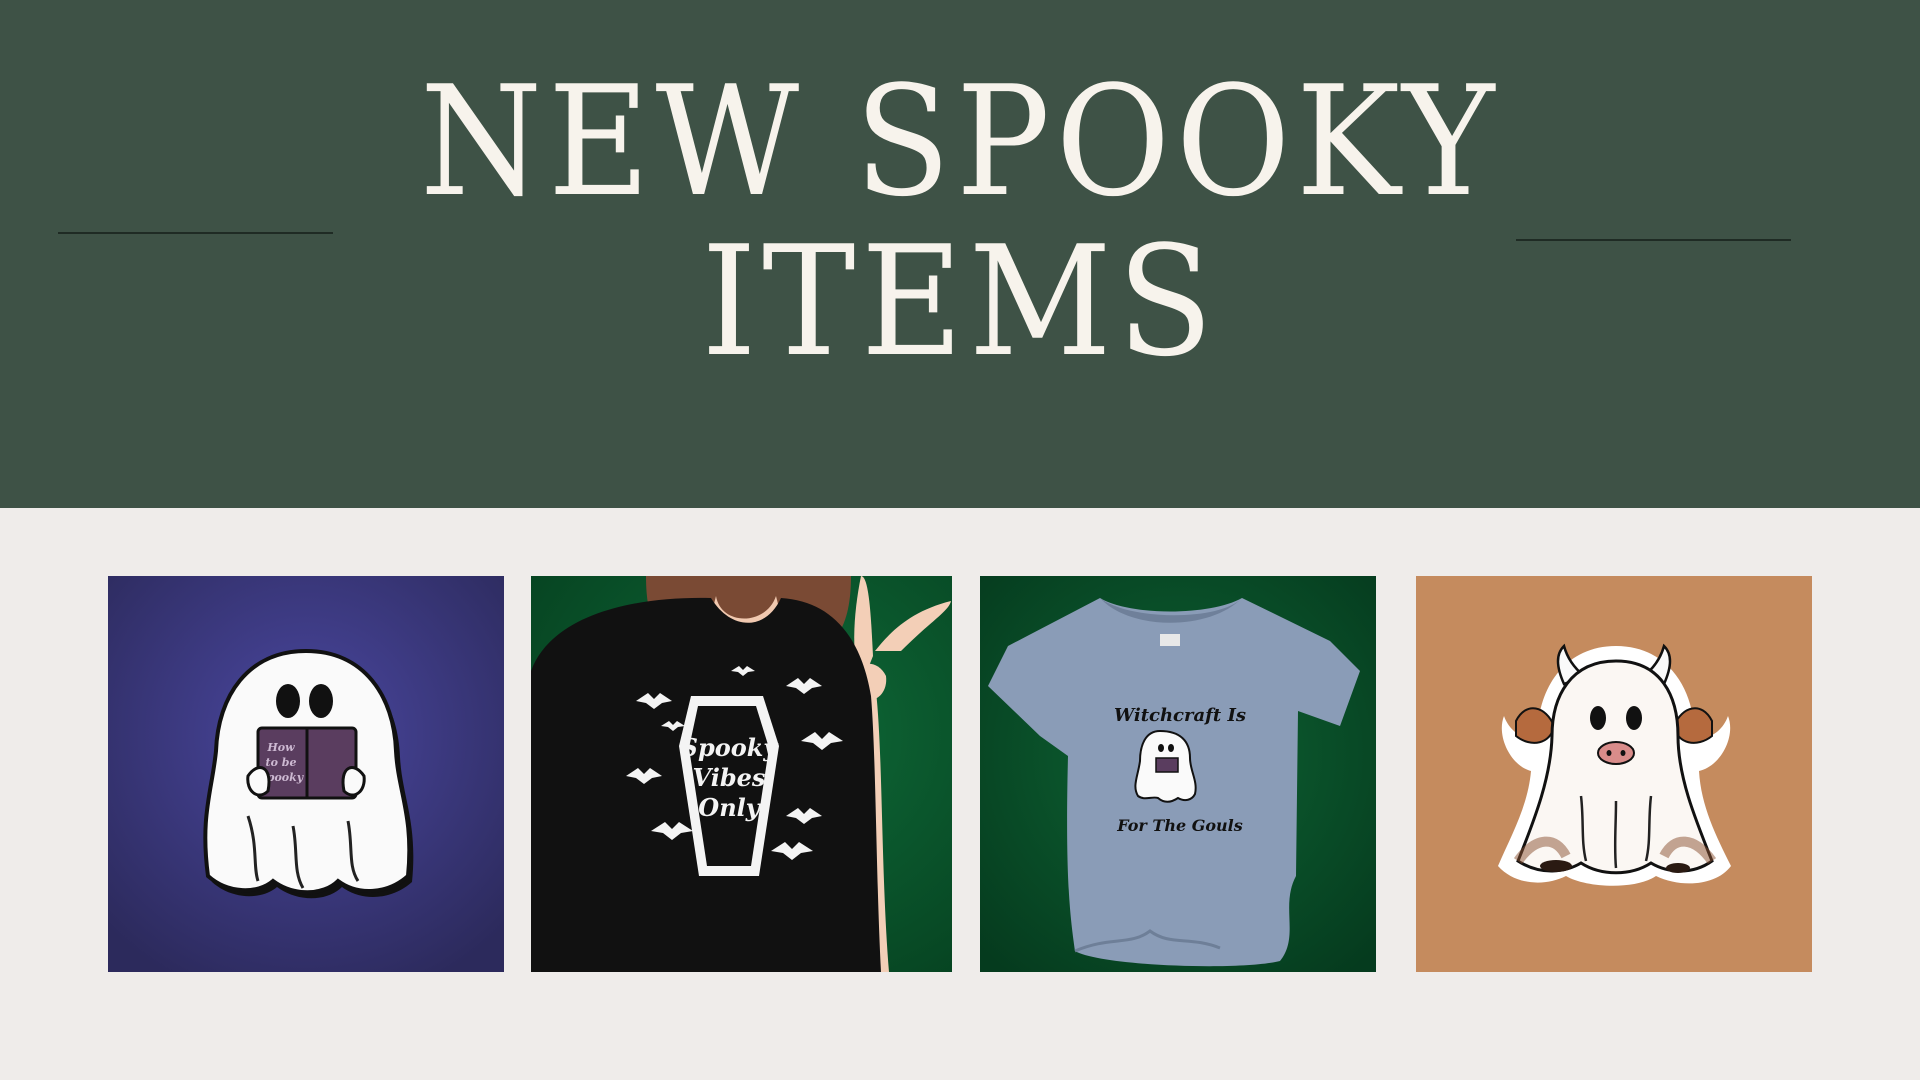 The width and height of the screenshot is (1920, 1080). I want to click on witchcraft-tshirt-photo: Witchcraft Is For The Gouls, so click(1178, 774).